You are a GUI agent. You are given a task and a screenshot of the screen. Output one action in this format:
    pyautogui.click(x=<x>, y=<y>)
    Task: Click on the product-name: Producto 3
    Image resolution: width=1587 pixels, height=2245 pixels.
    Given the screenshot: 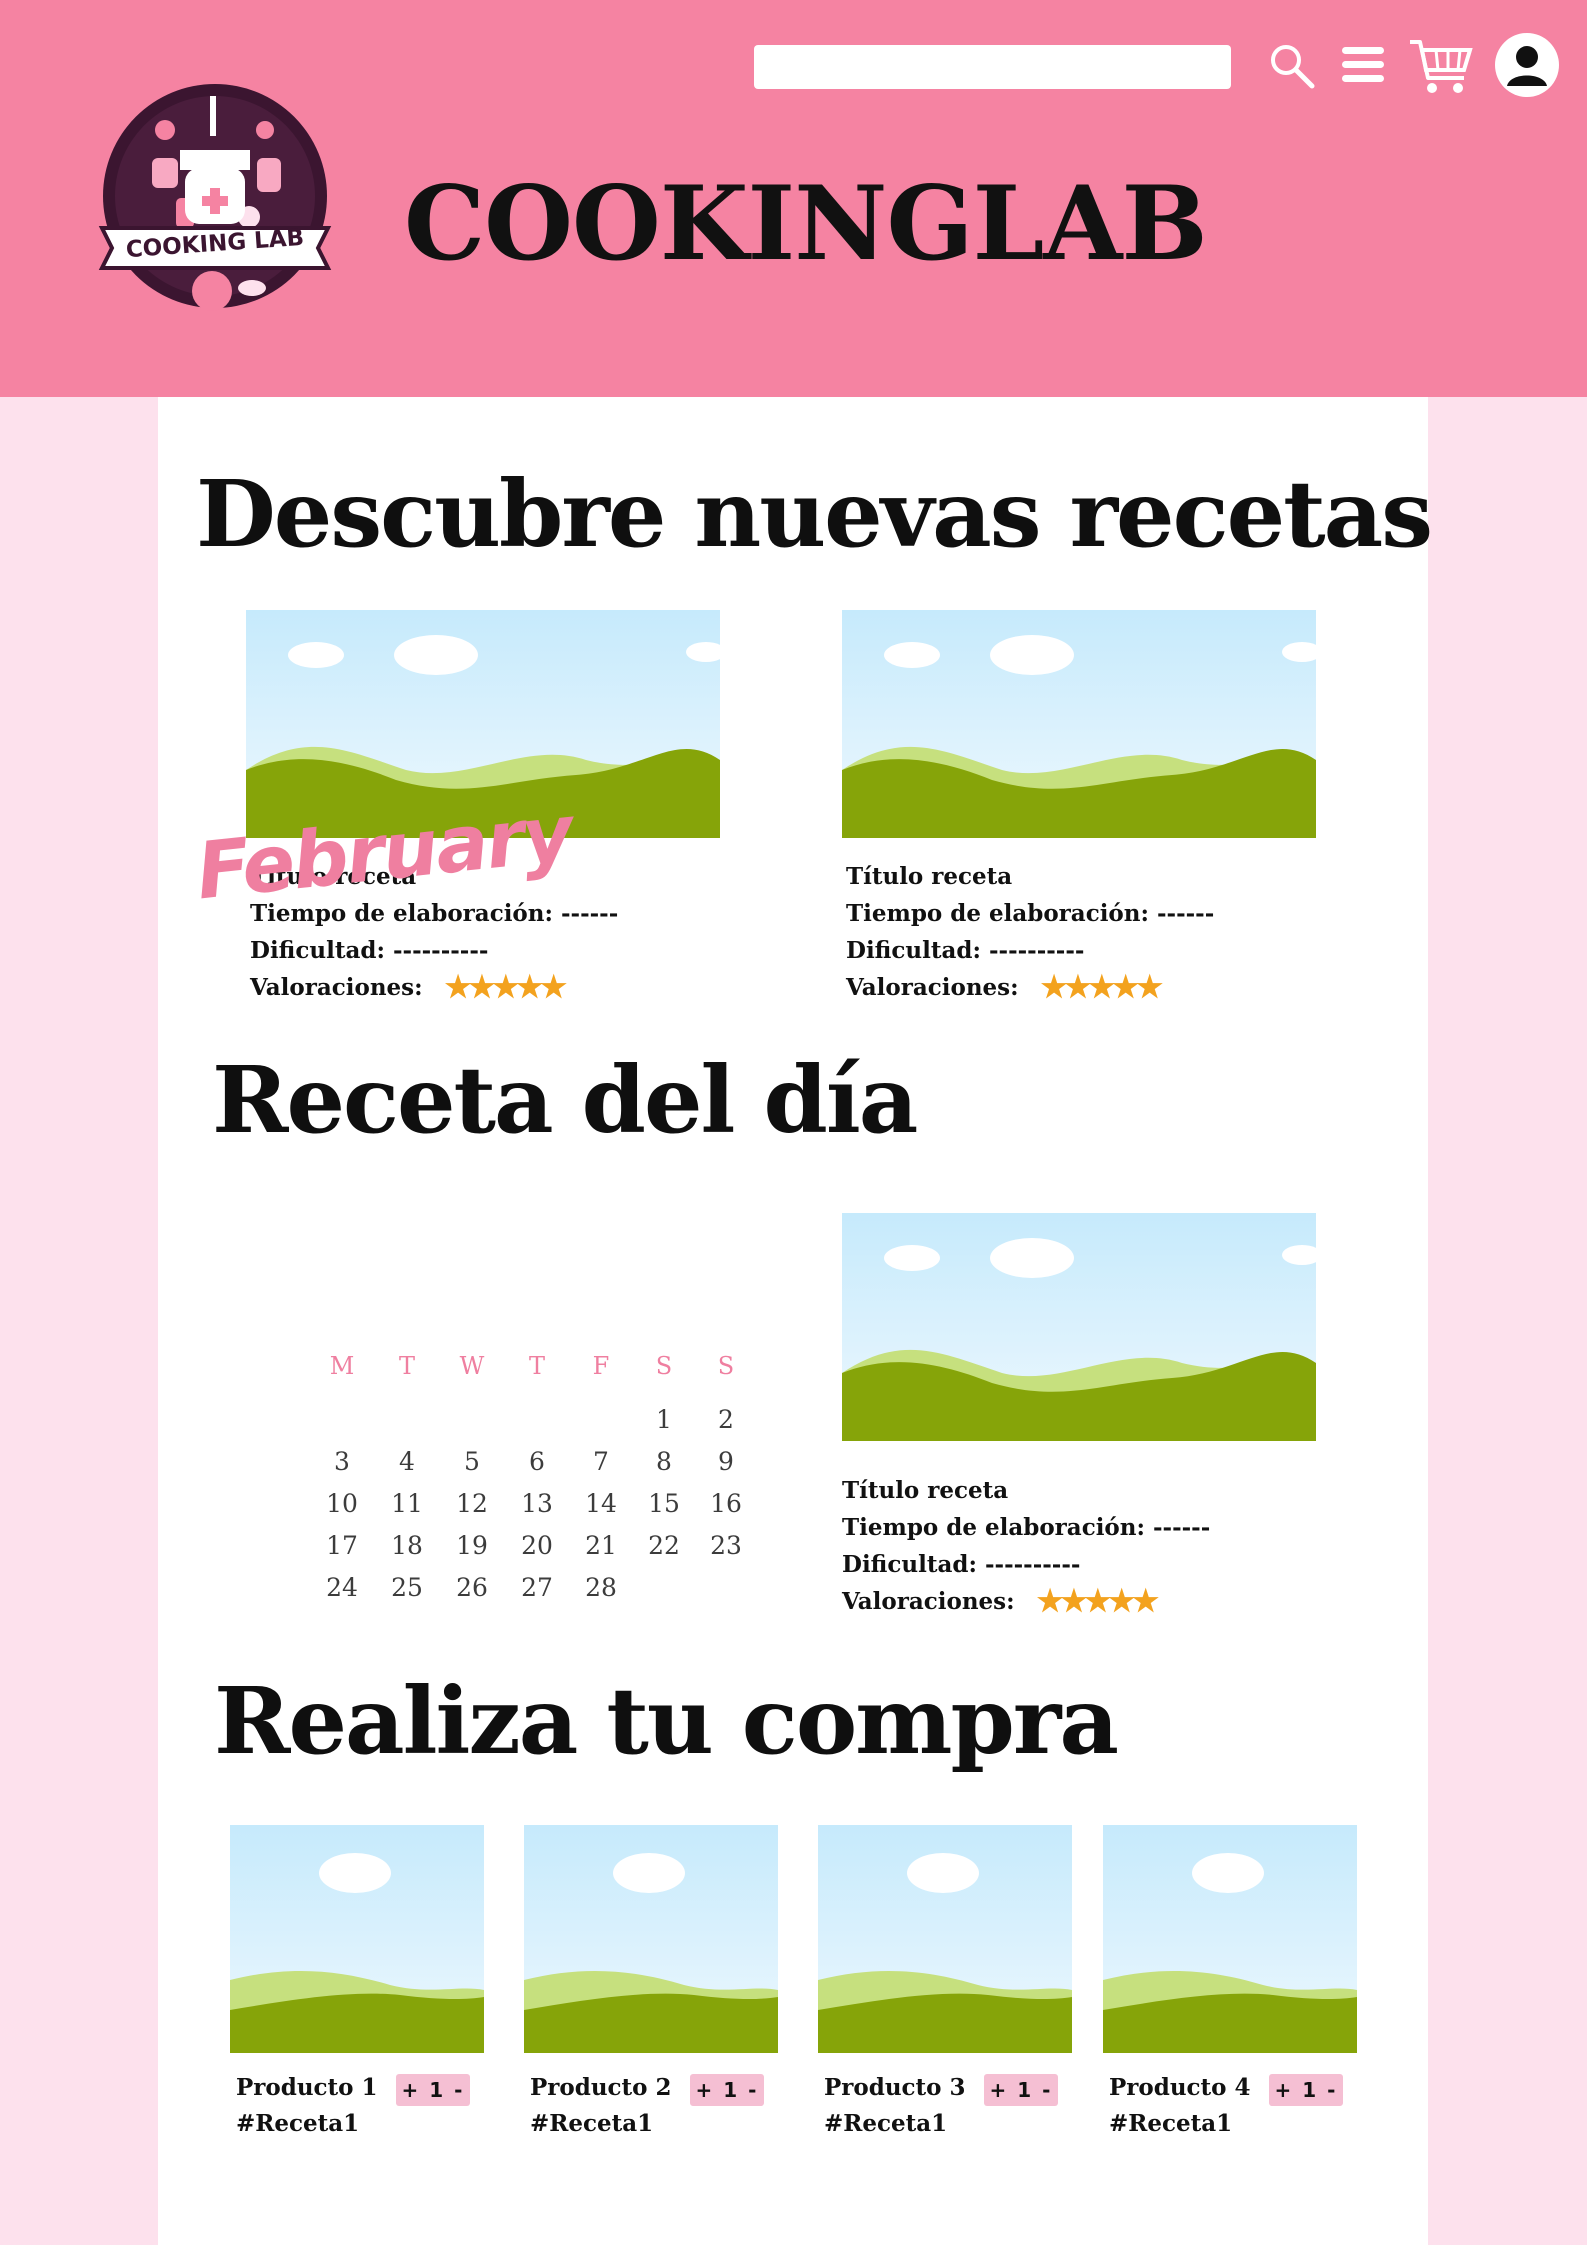 What is the action you would take?
    pyautogui.click(x=895, y=2087)
    